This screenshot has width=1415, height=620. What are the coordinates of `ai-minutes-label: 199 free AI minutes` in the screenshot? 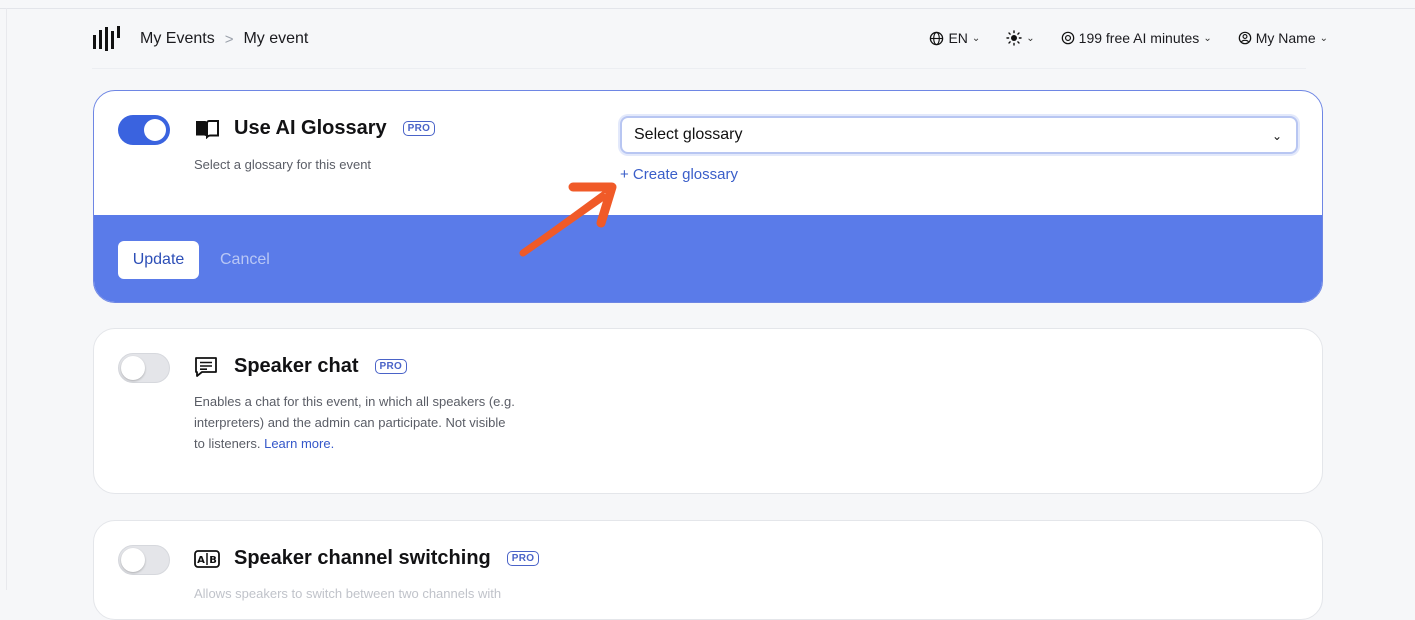 It's located at (1139, 38).